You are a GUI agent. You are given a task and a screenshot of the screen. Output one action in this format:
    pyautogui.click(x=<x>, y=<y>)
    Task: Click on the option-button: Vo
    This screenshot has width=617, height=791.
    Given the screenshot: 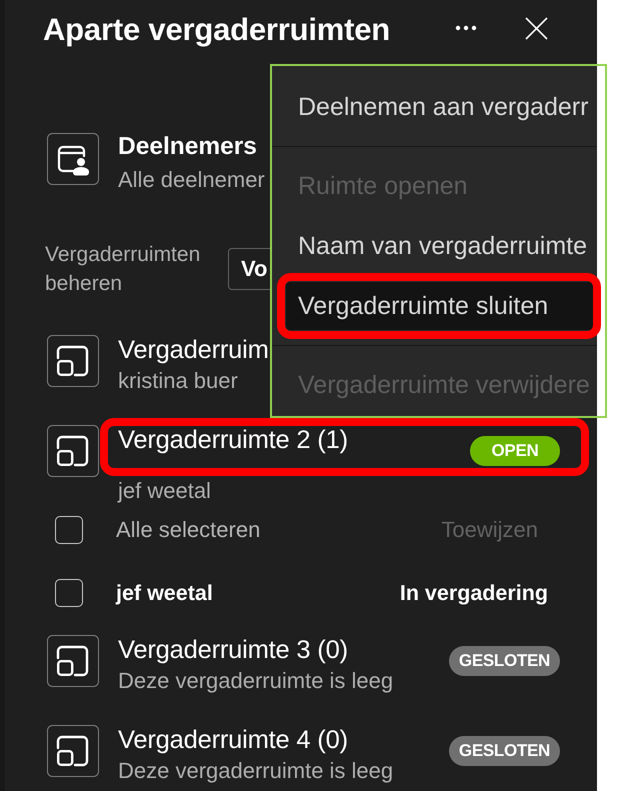 What is the action you would take?
    pyautogui.click(x=249, y=269)
    